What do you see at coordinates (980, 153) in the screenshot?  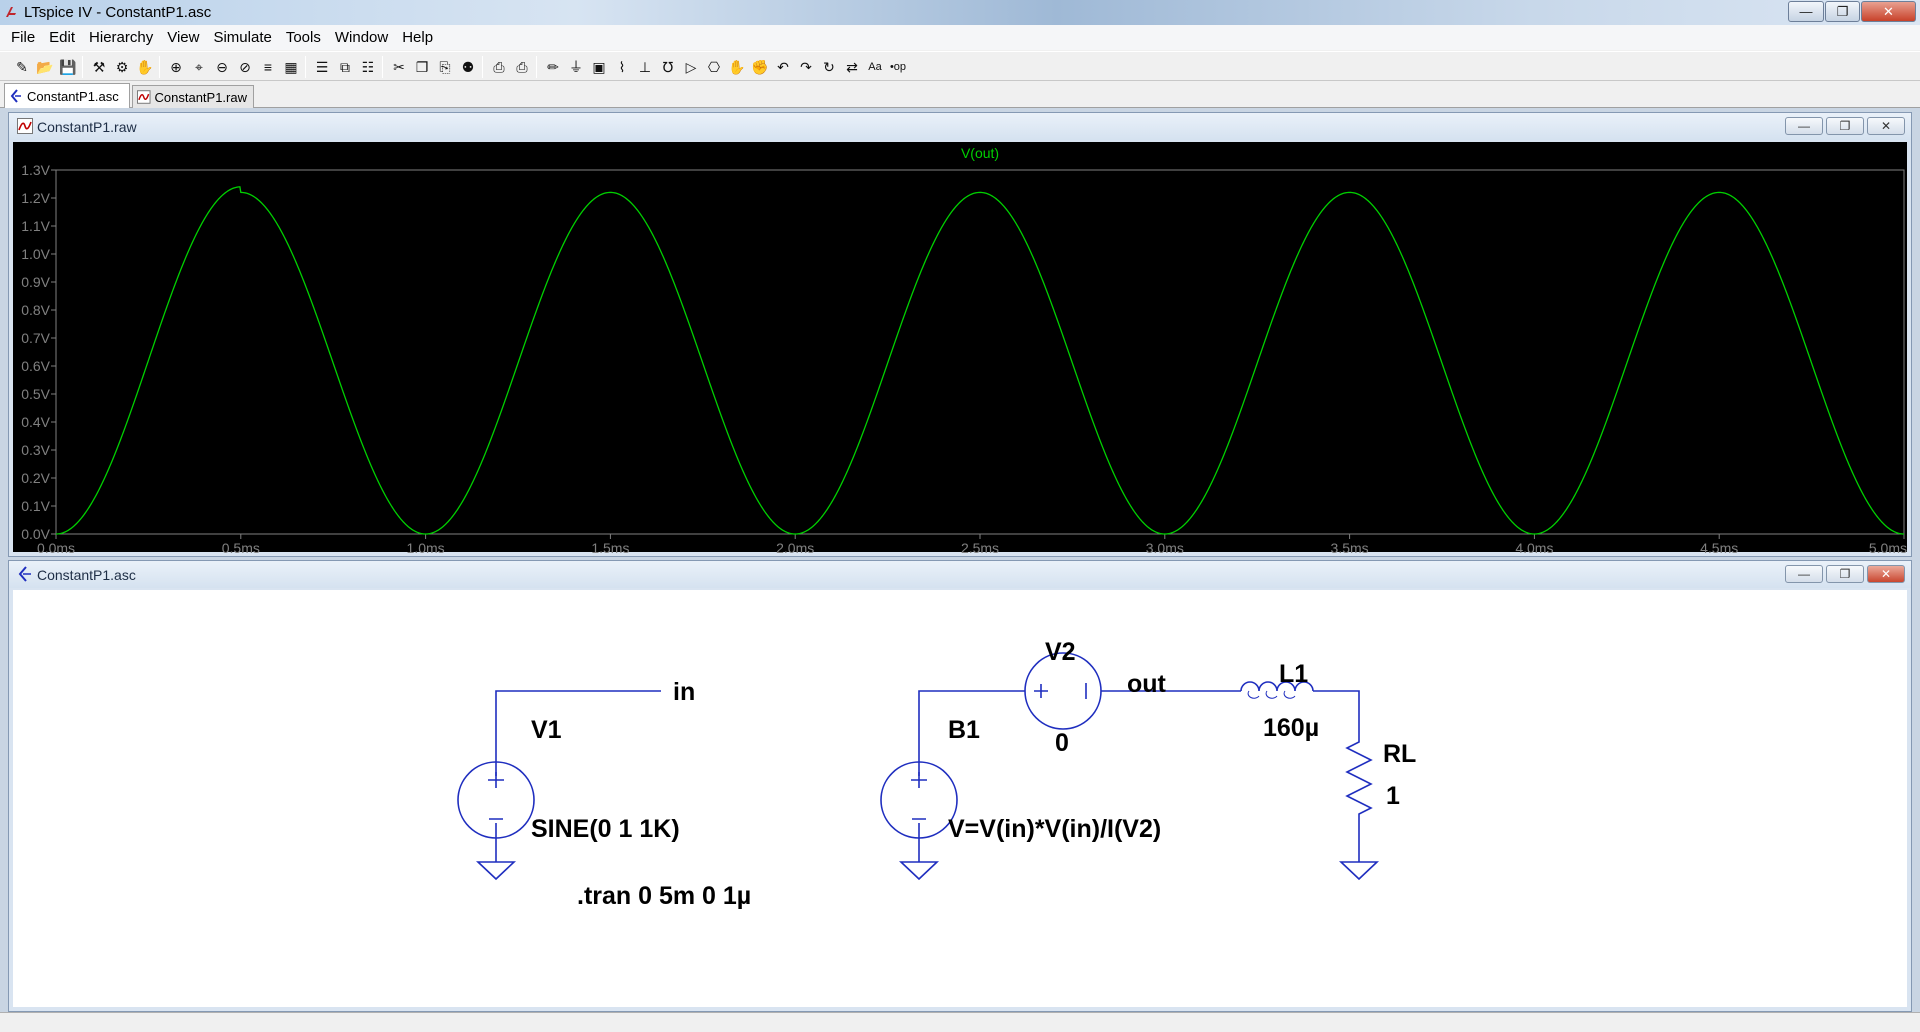 I see `trace-label-v-out: V(out)` at bounding box center [980, 153].